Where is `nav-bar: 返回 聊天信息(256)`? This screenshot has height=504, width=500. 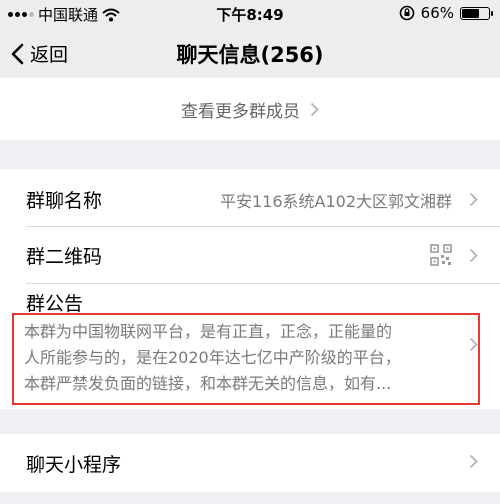
nav-bar: 返回 聊天信息(256) is located at coordinates (250, 53).